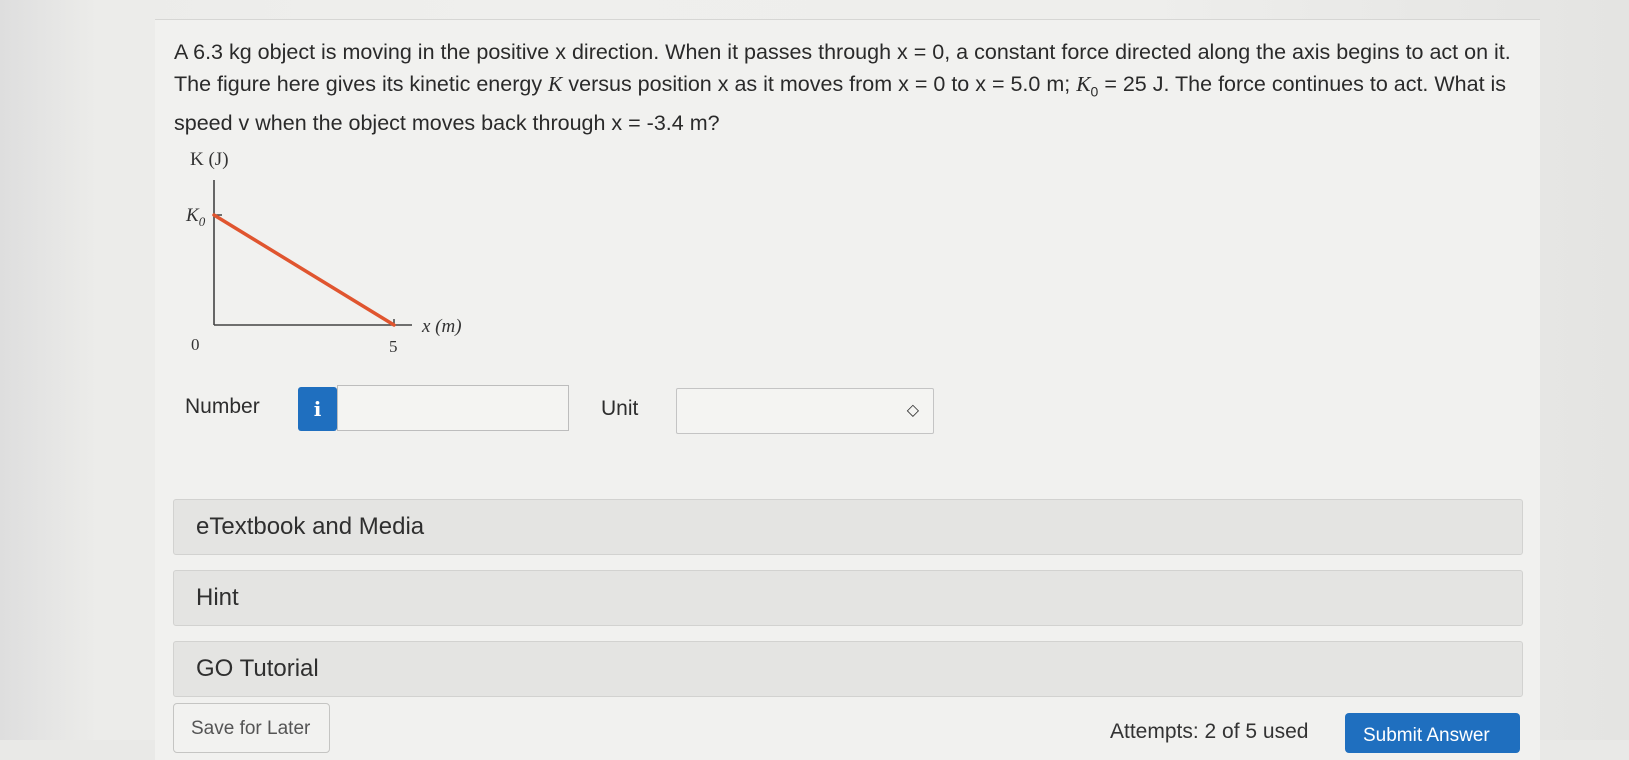 The width and height of the screenshot is (1629, 760). Describe the element at coordinates (195, 217) in the screenshot. I see `k0-label: K0` at that location.